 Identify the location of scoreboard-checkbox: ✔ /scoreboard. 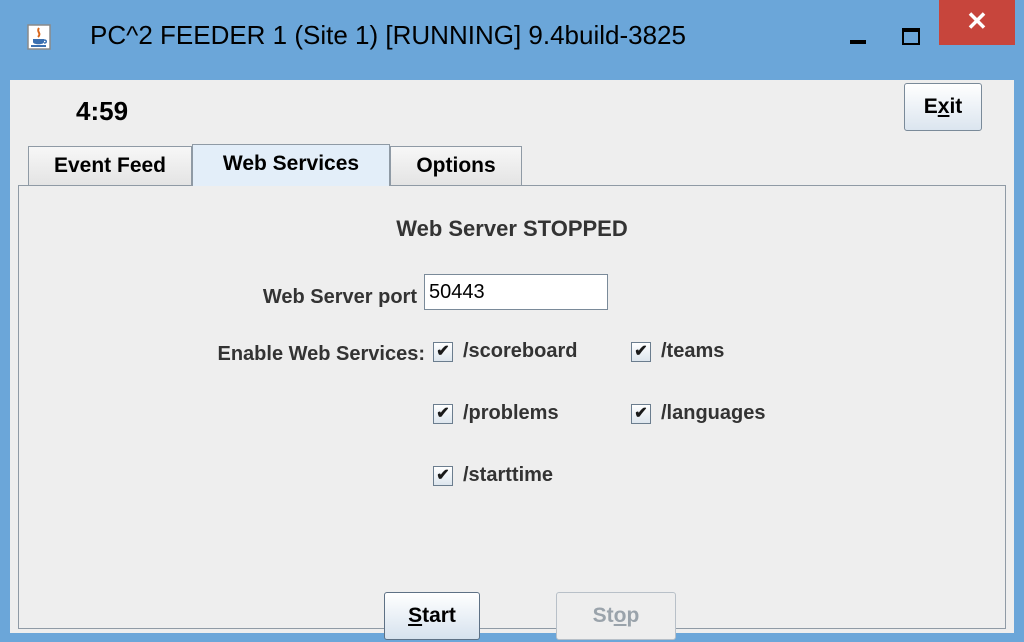
(505, 351).